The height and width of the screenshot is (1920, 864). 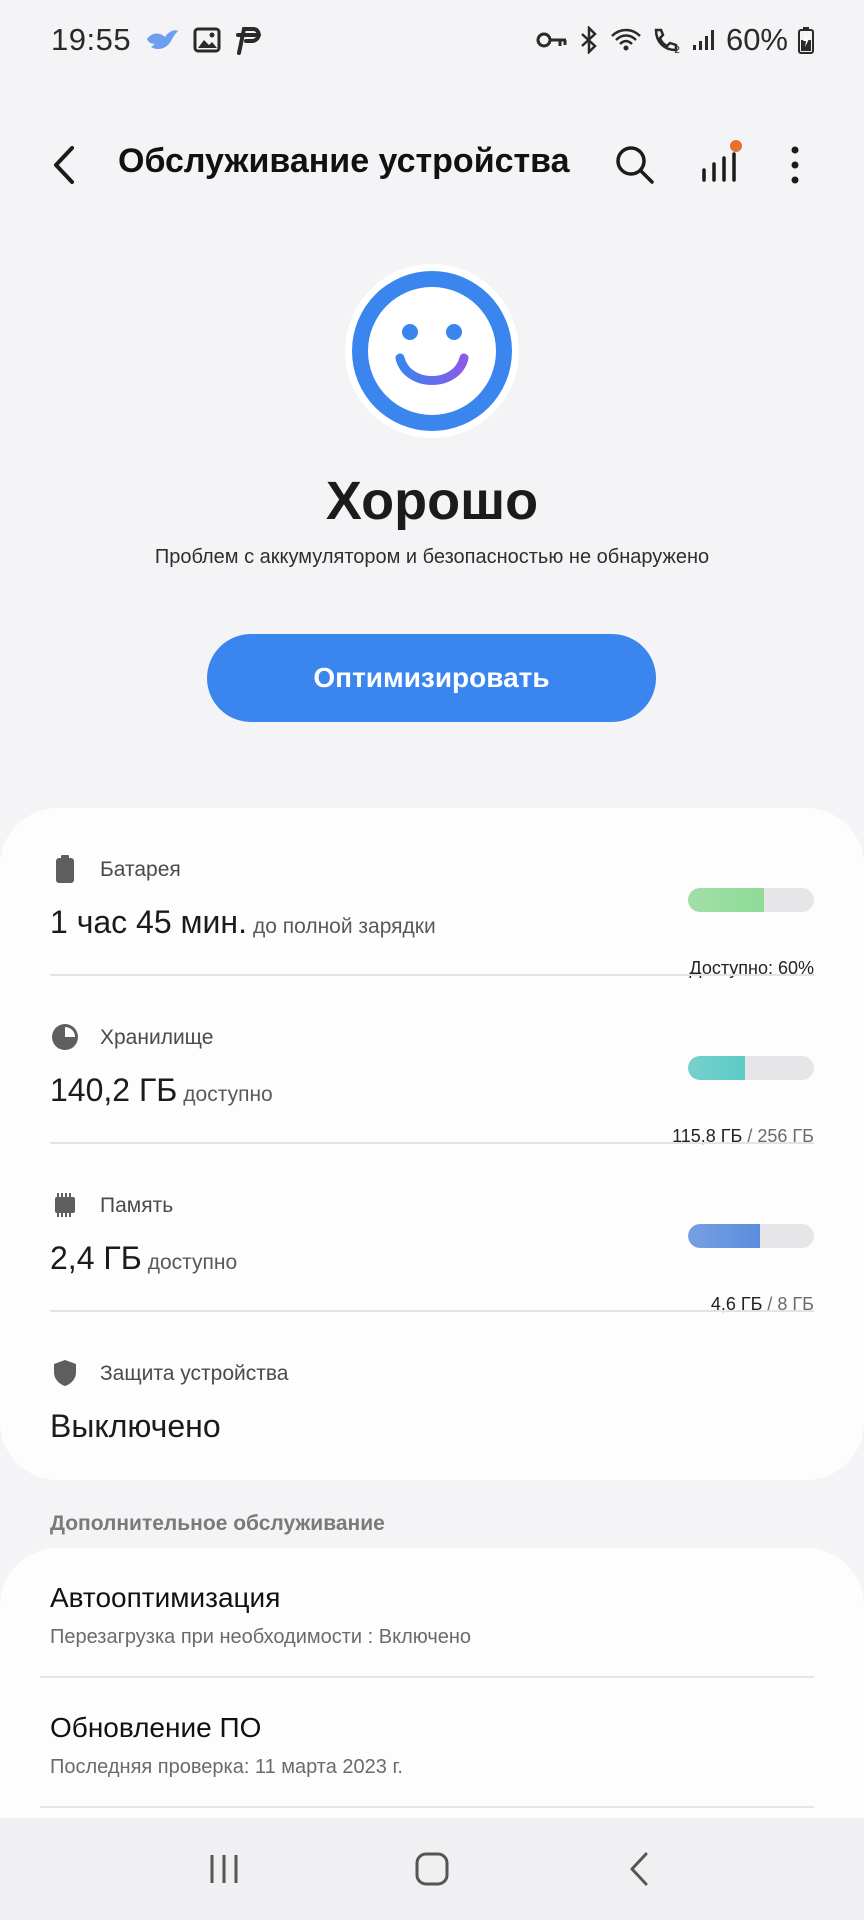 I want to click on bar-stats-icon, so click(x=722, y=161).